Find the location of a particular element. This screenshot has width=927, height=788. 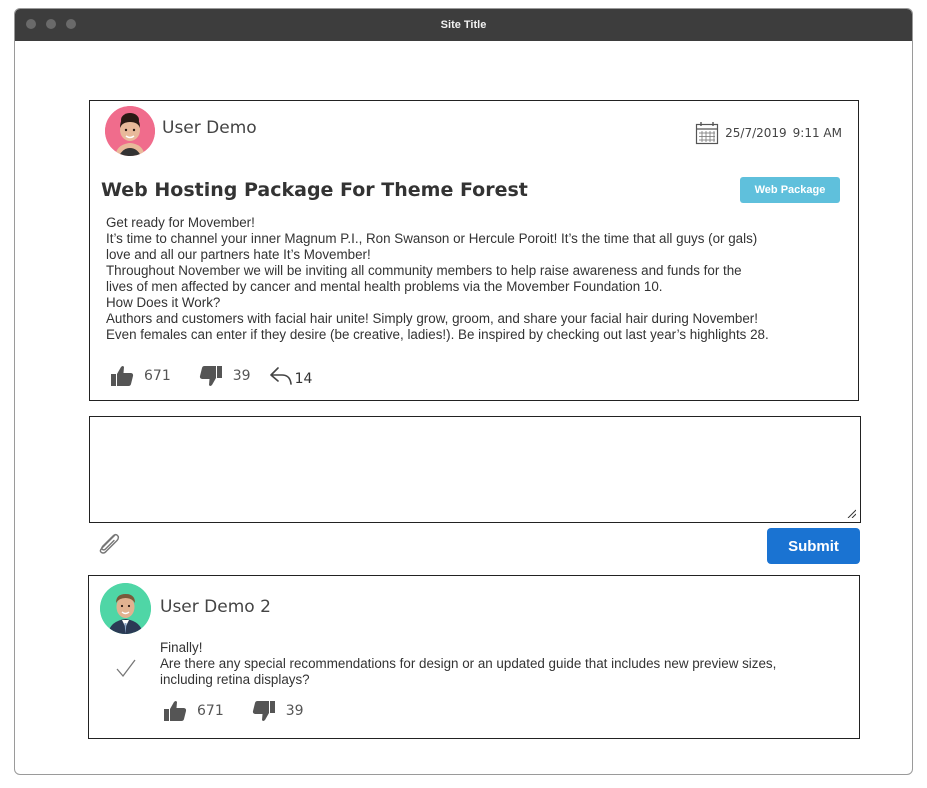

category-tag: Web Package is located at coordinates (790, 190).